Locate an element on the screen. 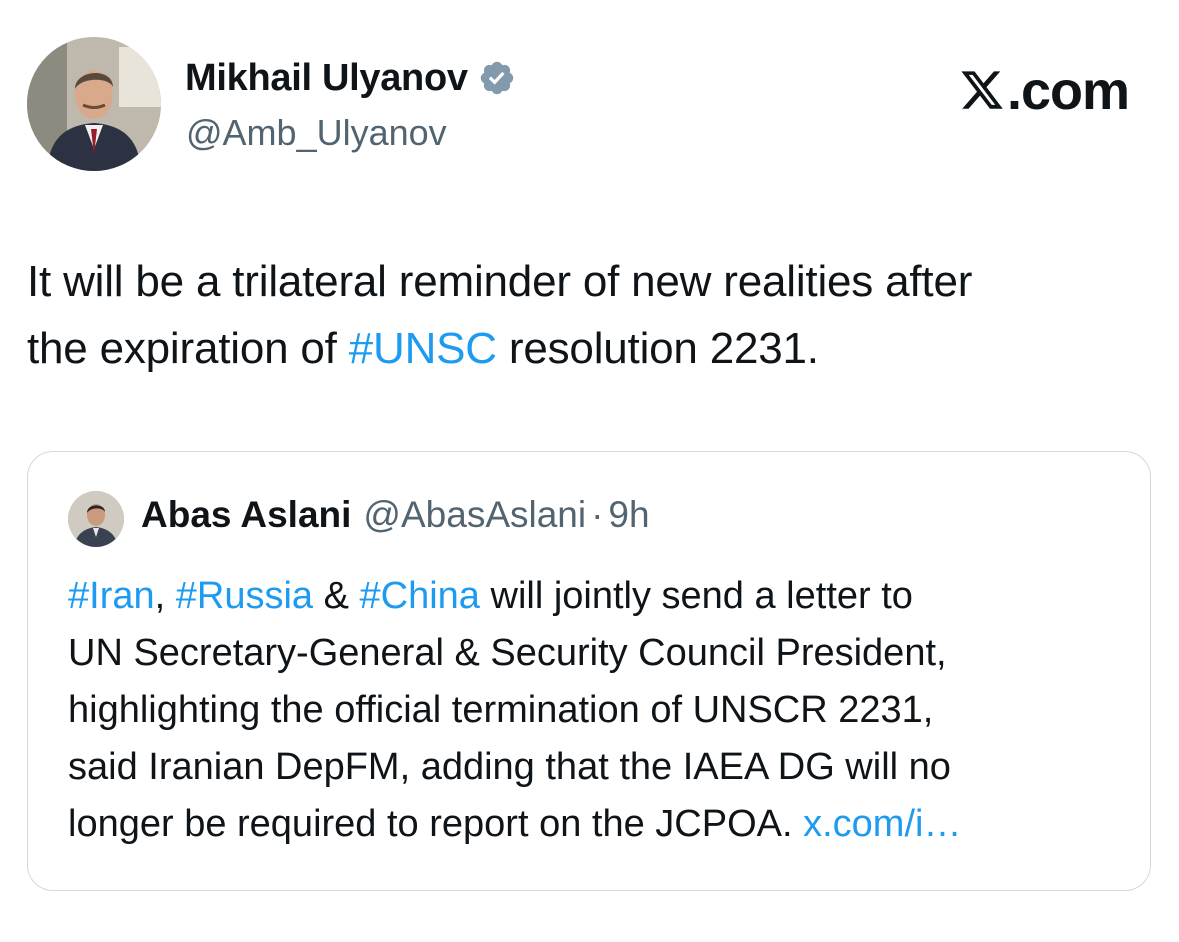  author-avatar is located at coordinates (94, 104).